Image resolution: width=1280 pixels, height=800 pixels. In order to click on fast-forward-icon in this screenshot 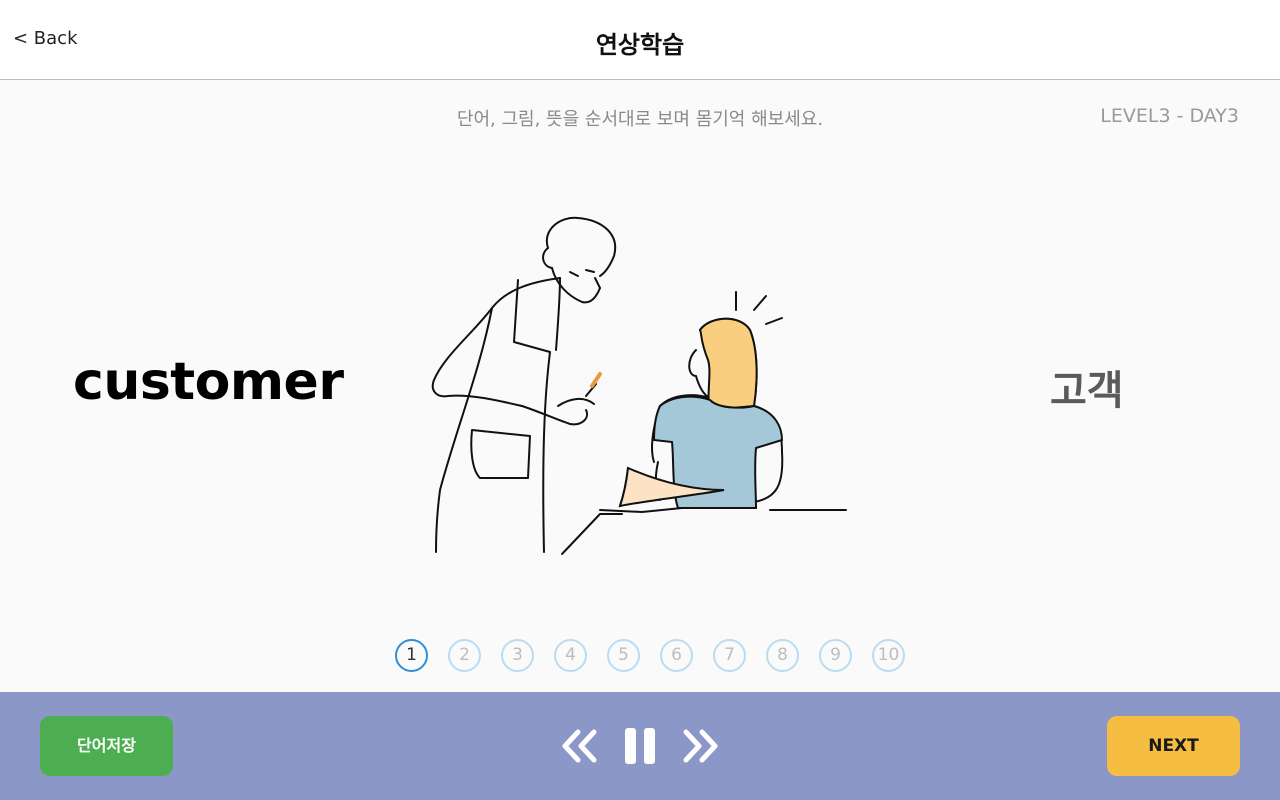, I will do `click(700, 746)`.